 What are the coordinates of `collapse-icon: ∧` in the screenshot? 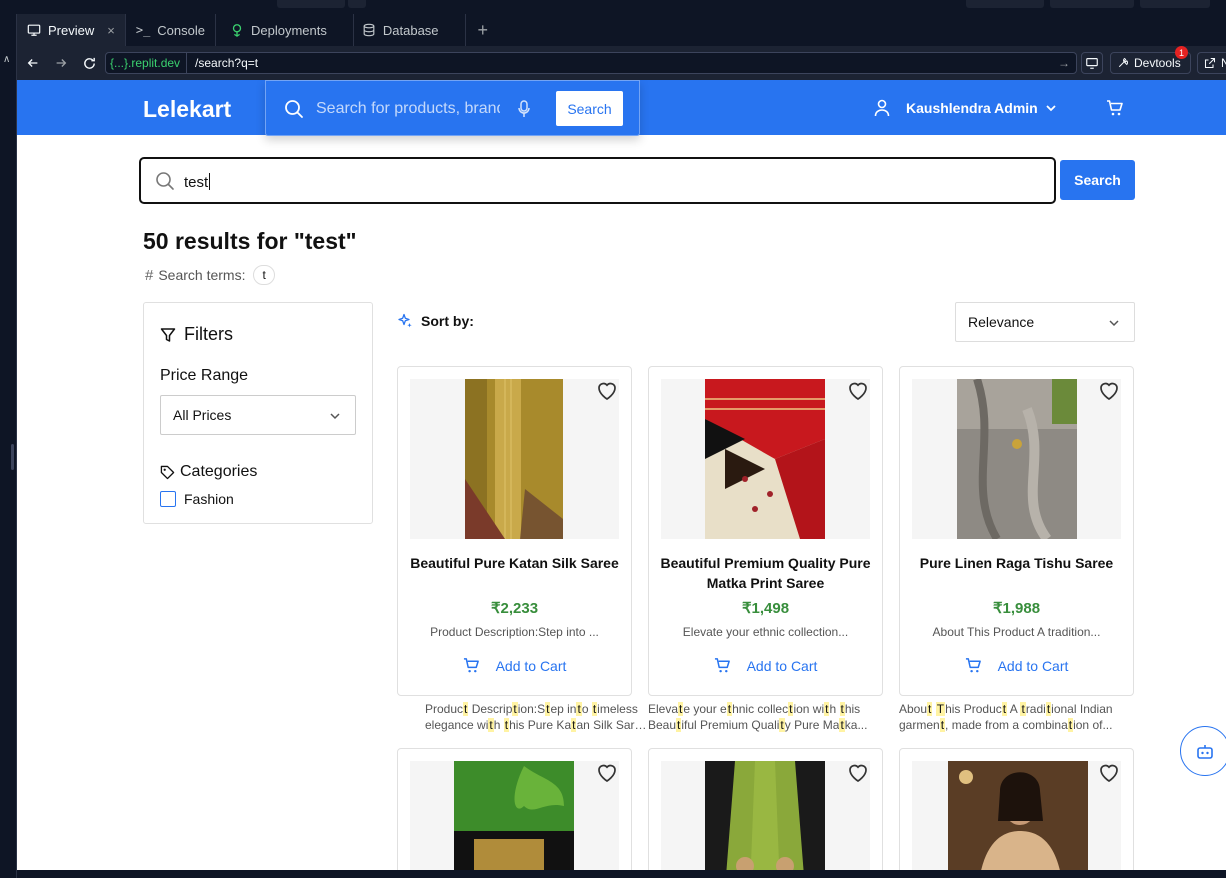 It's located at (6, 59).